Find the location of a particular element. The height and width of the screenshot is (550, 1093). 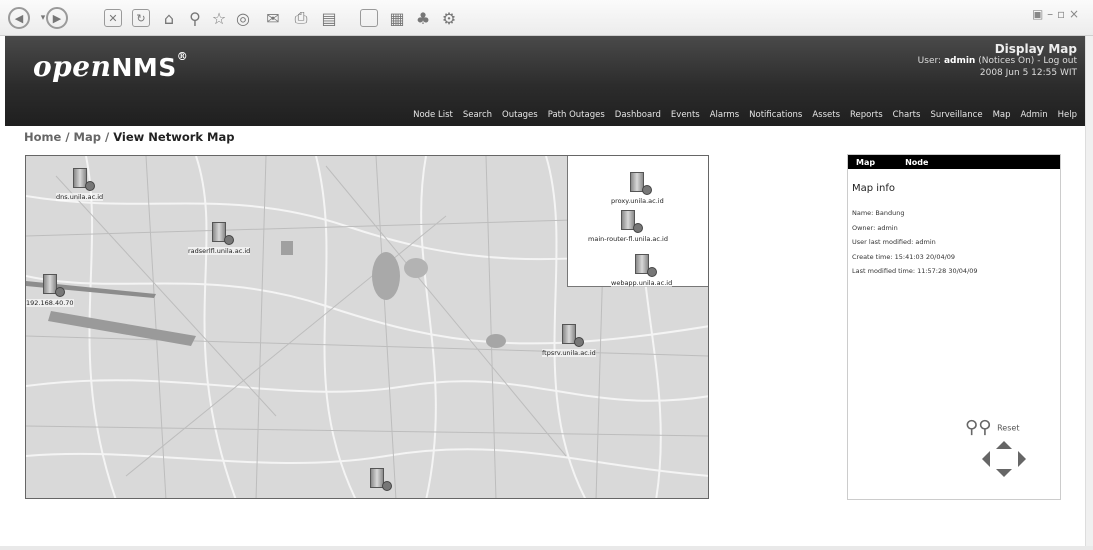

back-icon: ◀ is located at coordinates (19, 18).